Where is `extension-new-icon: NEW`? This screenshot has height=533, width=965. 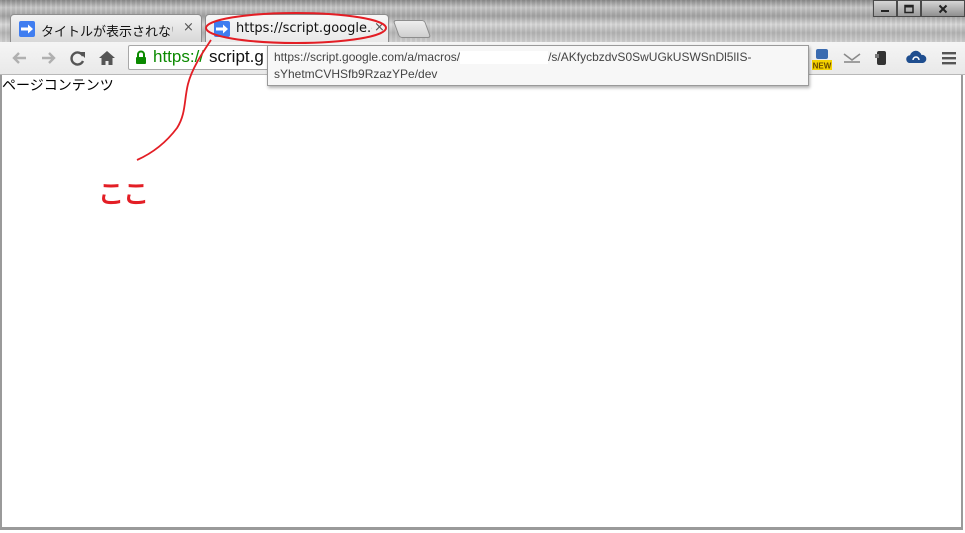 extension-new-icon: NEW is located at coordinates (822, 59).